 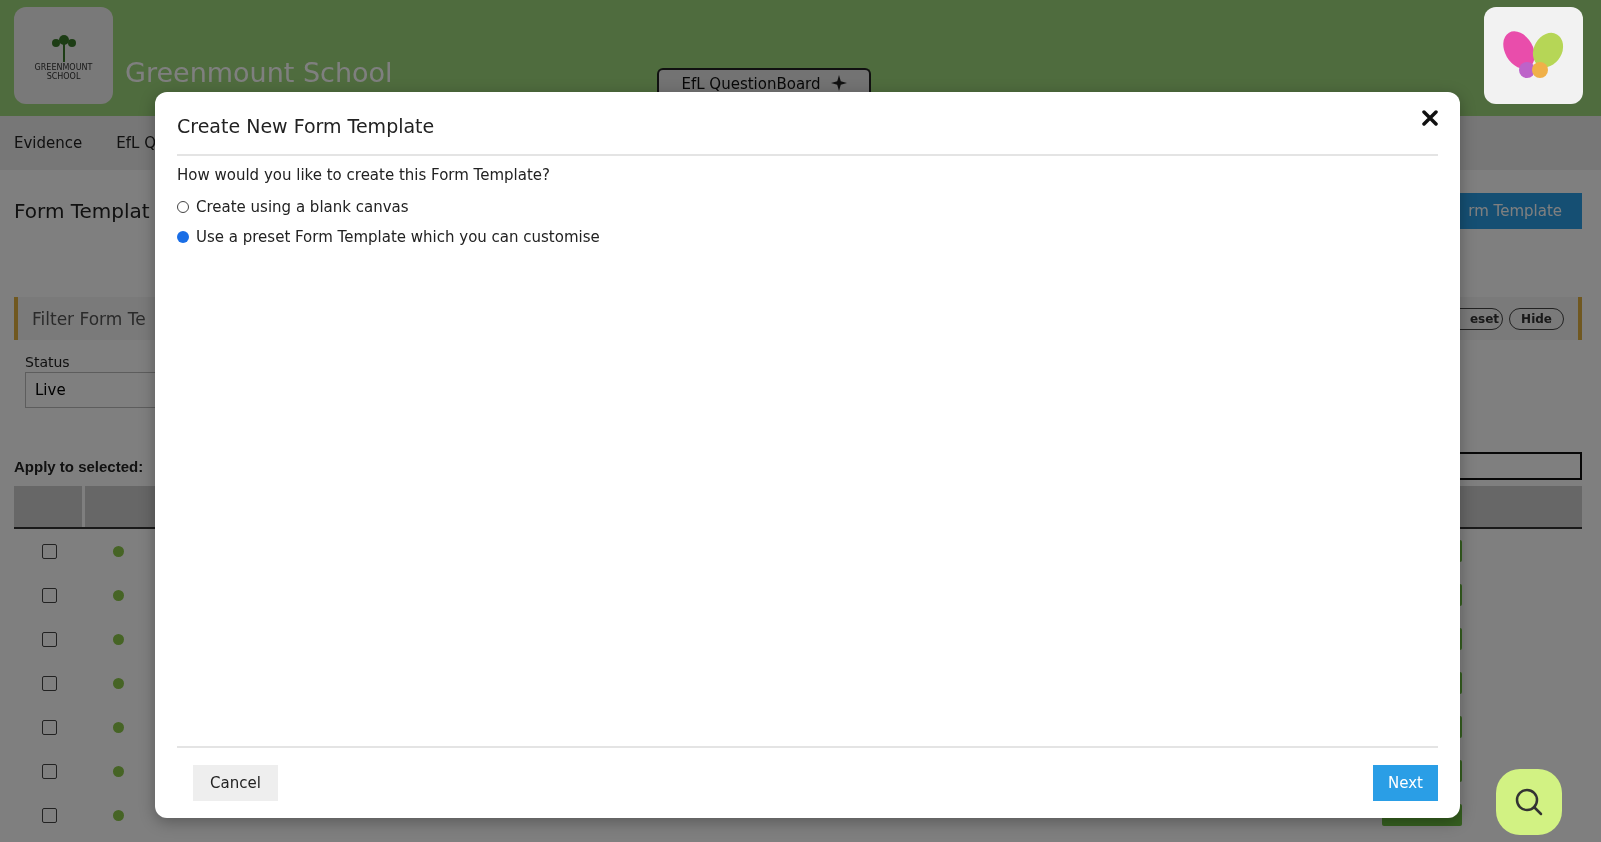 I want to click on subnav-link: Evidence, so click(x=48, y=143).